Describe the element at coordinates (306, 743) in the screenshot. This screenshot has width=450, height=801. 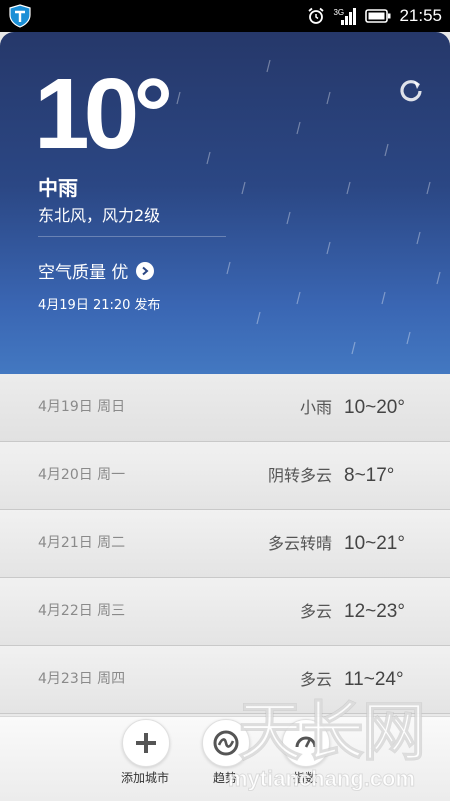
I see `index-icon` at that location.